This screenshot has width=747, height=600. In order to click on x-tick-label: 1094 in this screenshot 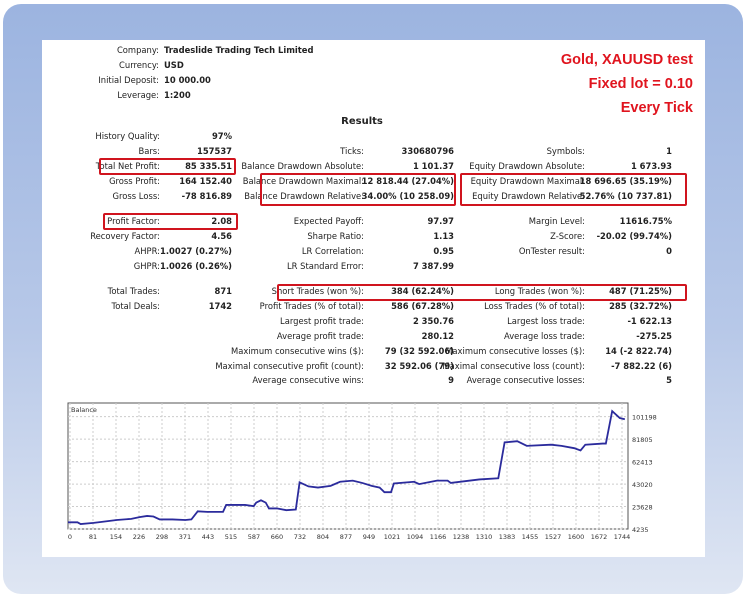, I will do `click(415, 537)`.